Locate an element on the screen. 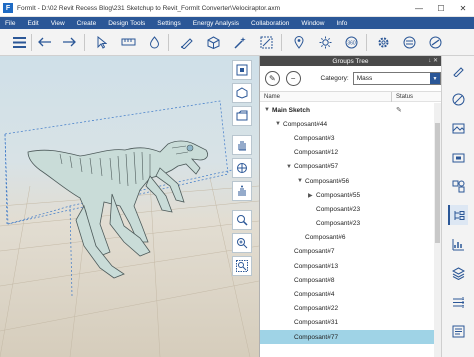  materials-icon is located at coordinates (458, 186).